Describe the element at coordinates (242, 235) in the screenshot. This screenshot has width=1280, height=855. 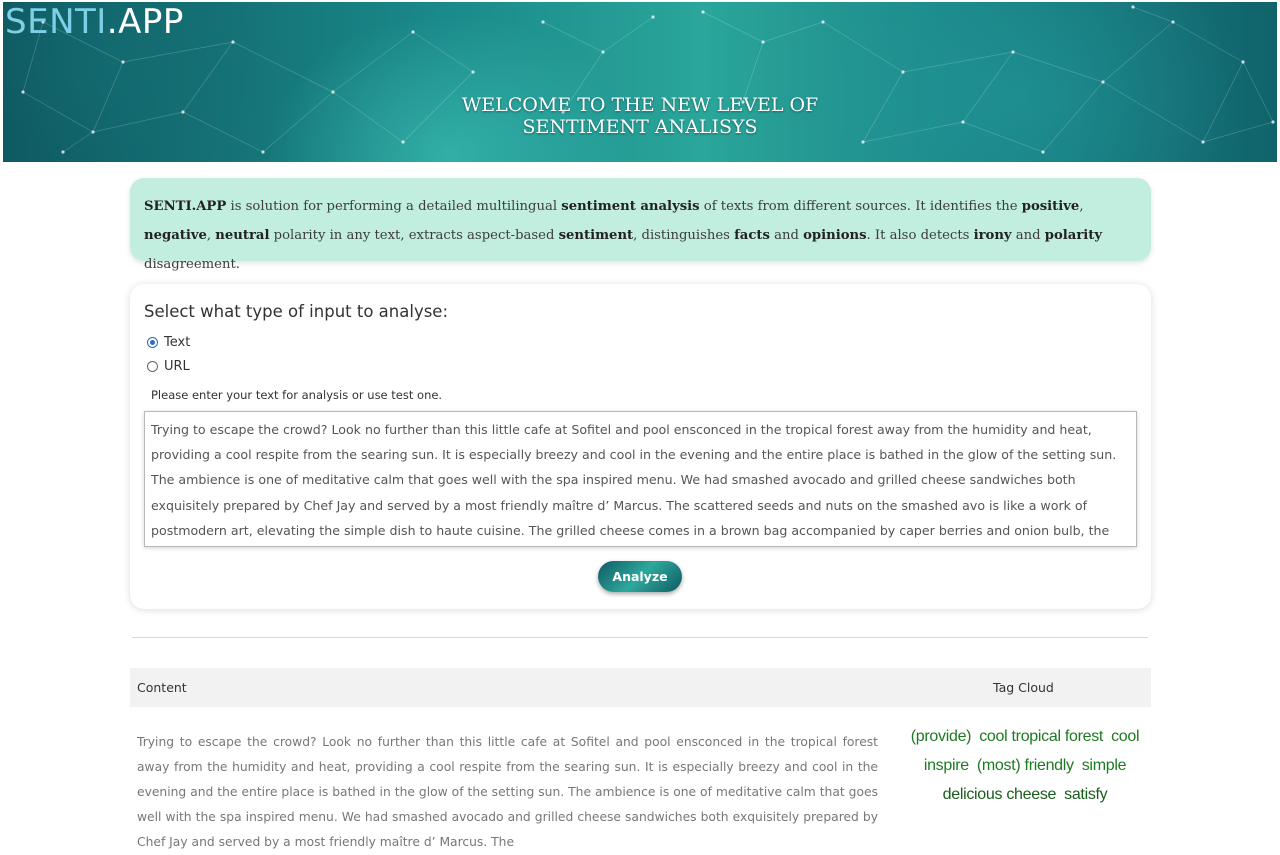
I see `intro-keyword: neutral` at that location.